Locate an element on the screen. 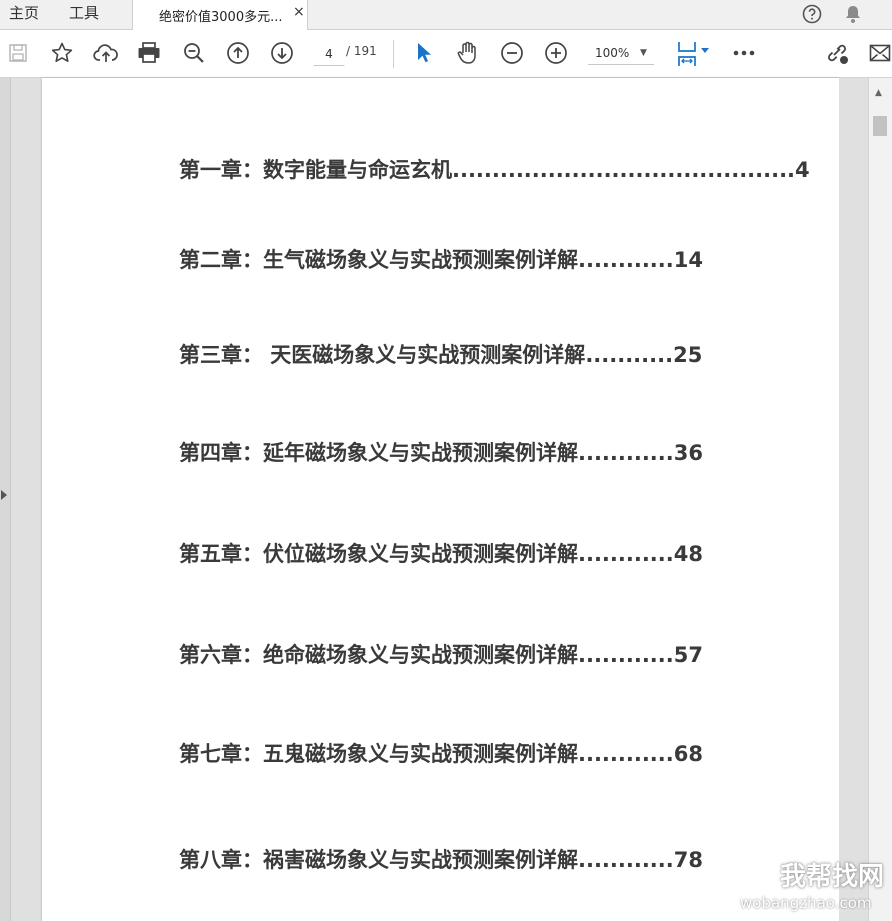 This screenshot has width=892, height=921. email-icon is located at coordinates (880, 53).